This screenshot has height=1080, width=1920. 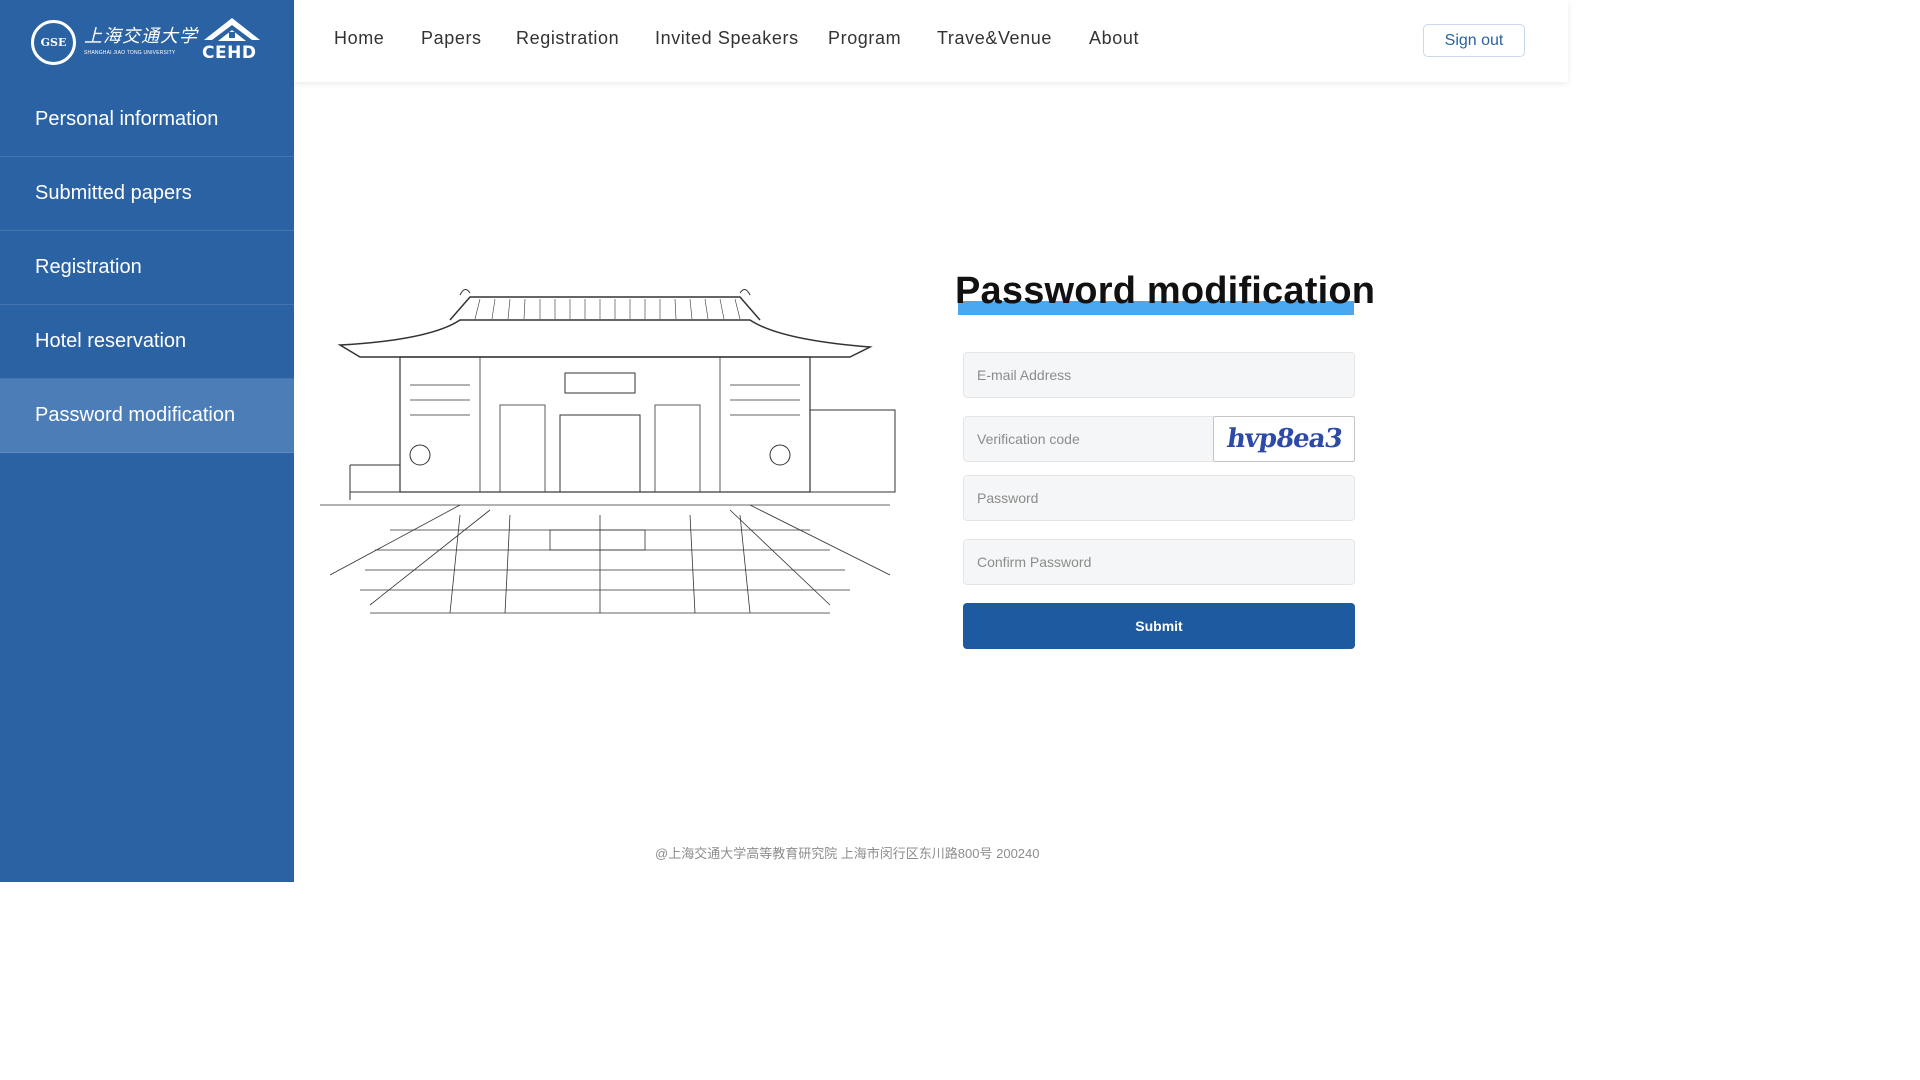 What do you see at coordinates (847, 853) in the screenshot?
I see `footer-text: @上海交通大学高等教育研究院 上海市闵行区东川路800号 200240` at bounding box center [847, 853].